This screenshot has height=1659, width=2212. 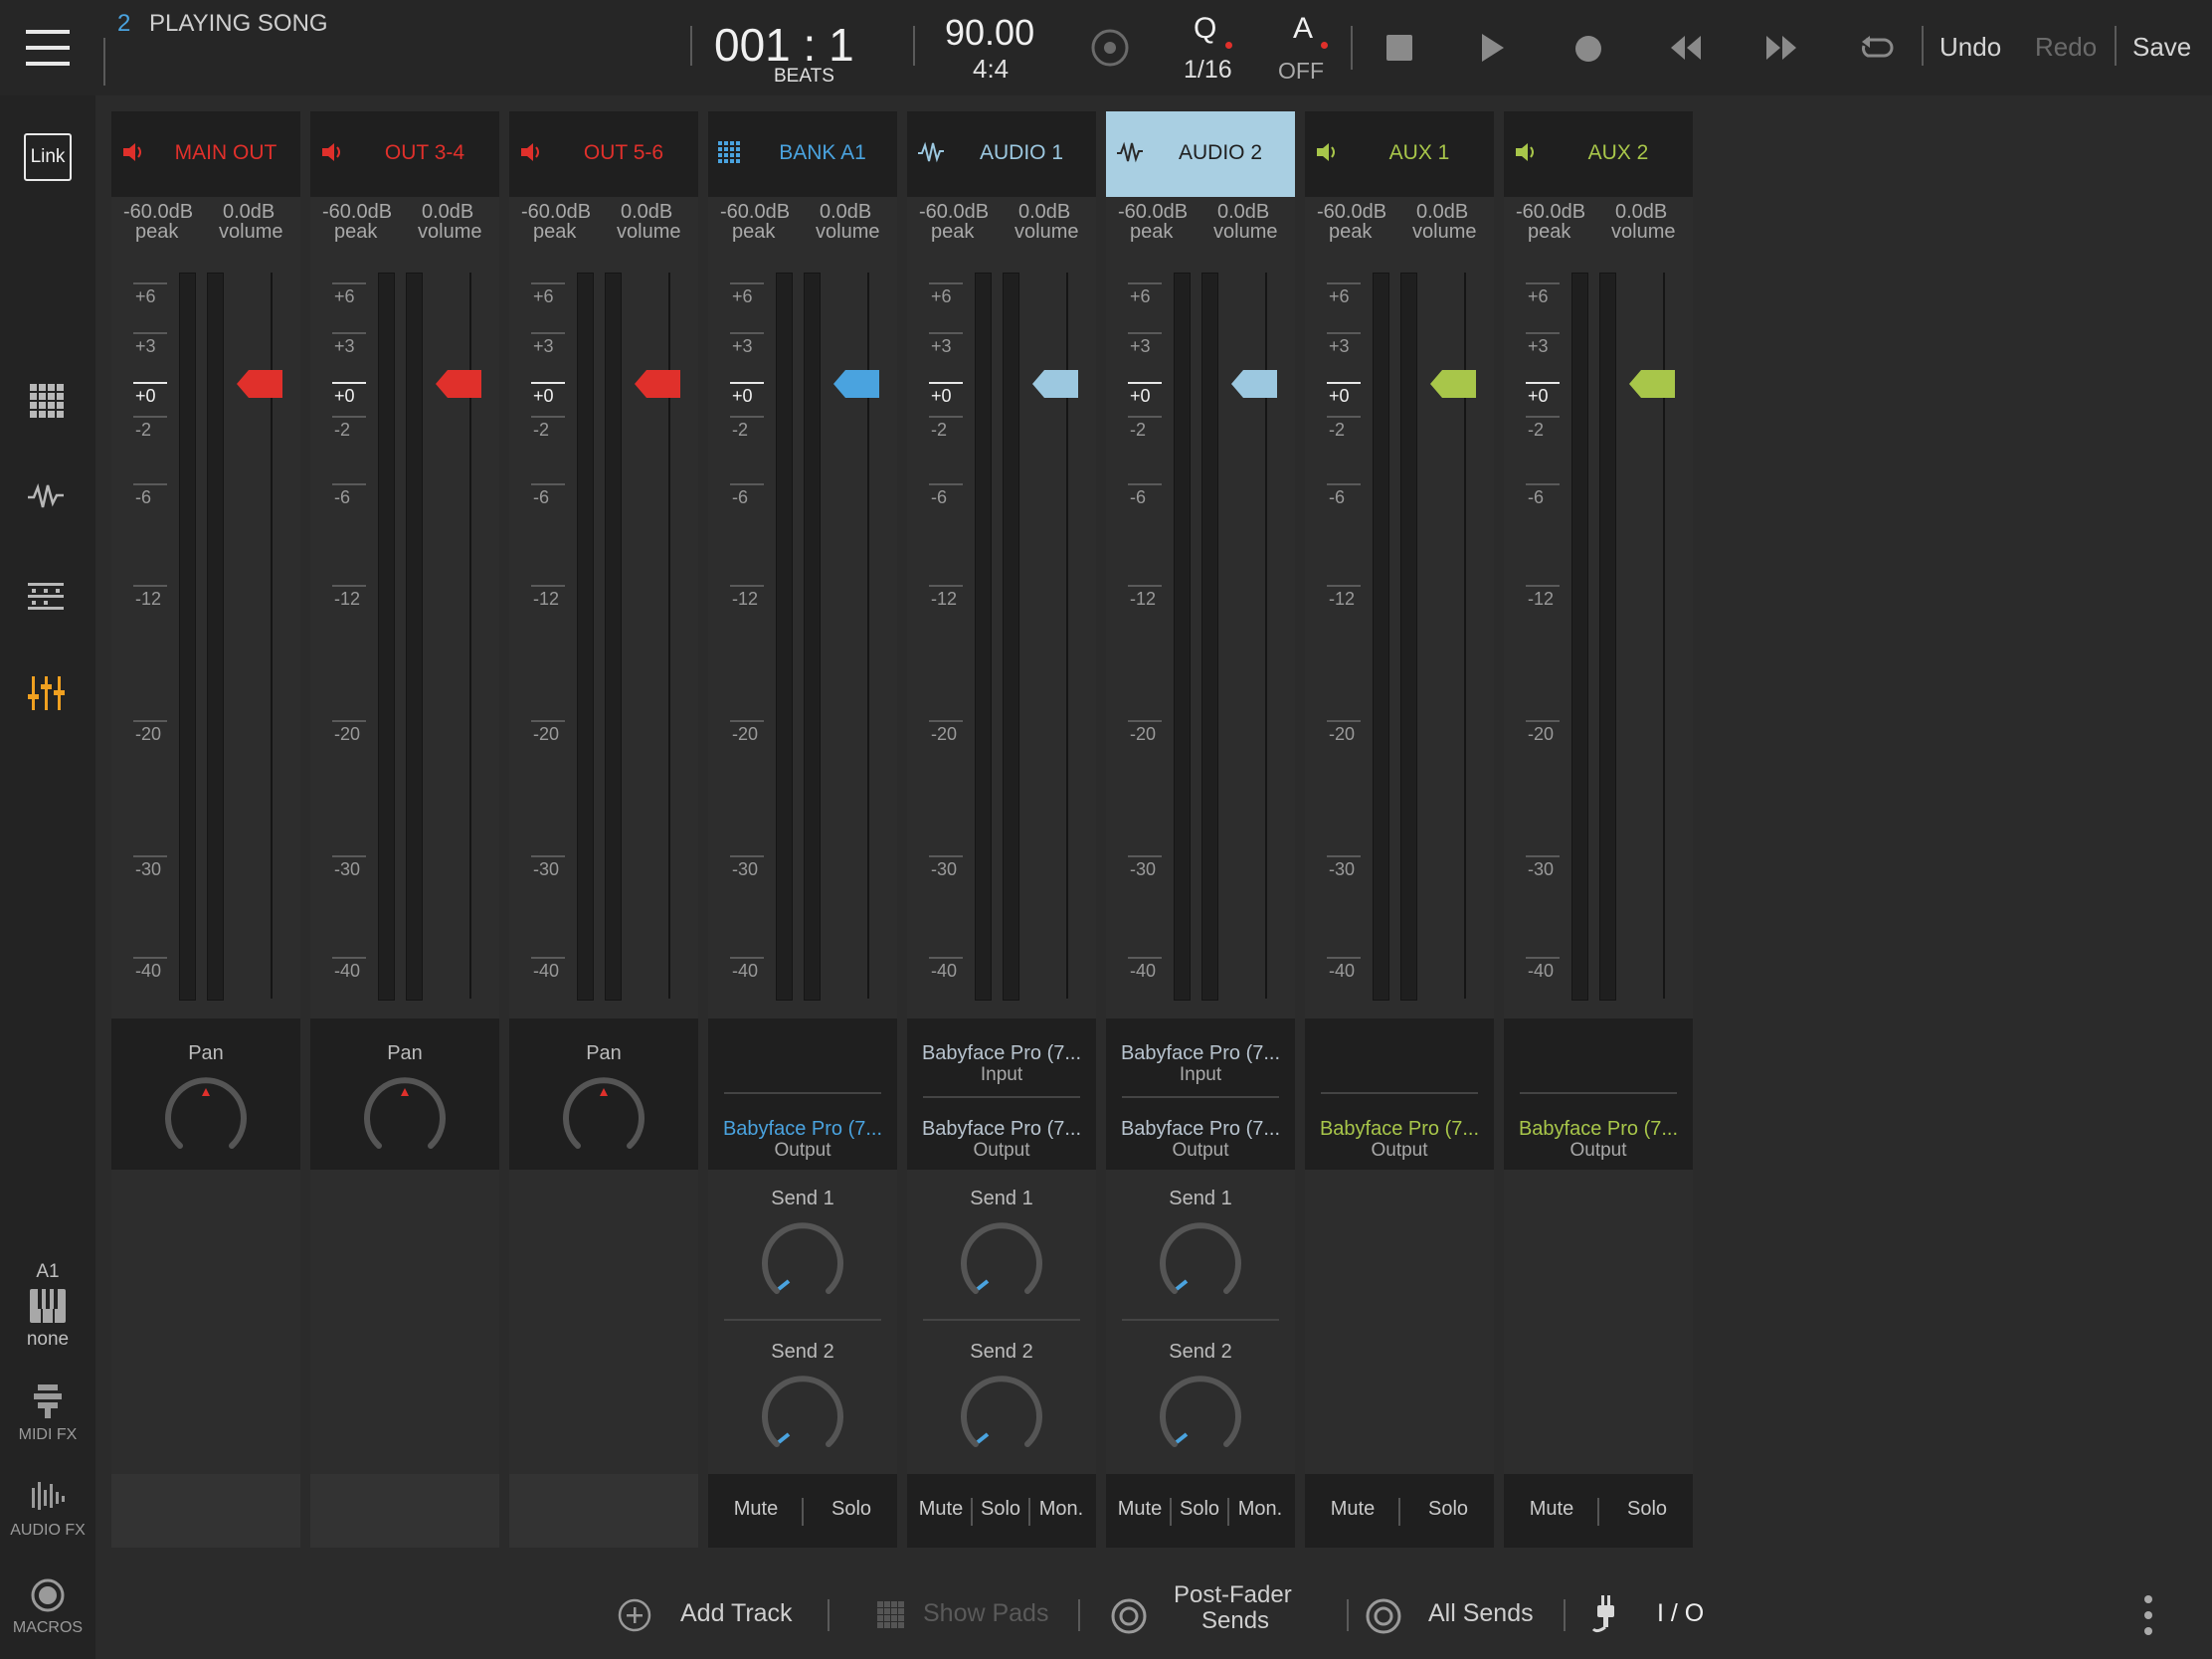 I want to click on post-fader-icon, so click(x=1129, y=1616).